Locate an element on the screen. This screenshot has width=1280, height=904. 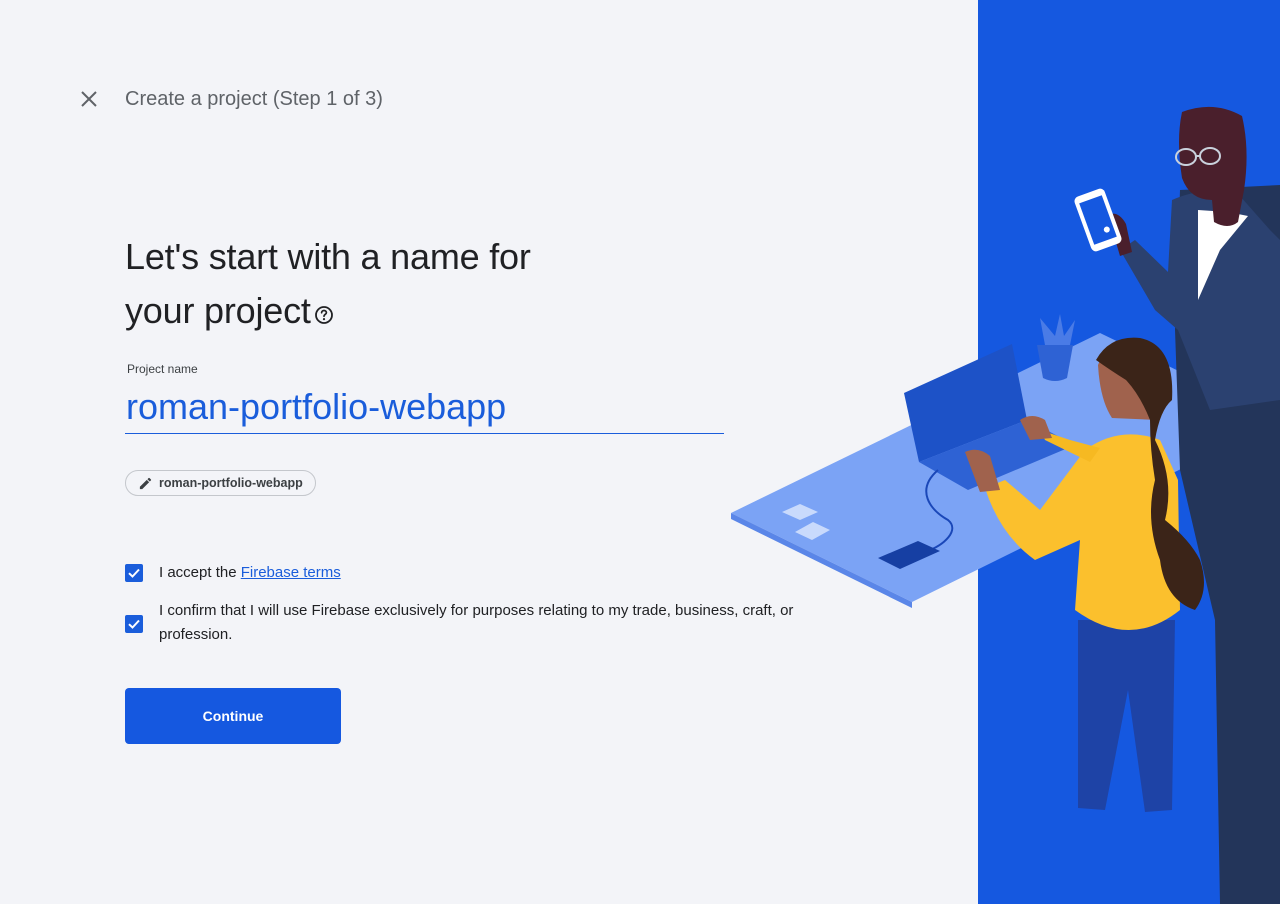
project-id-text: roman-portfolio-webapp is located at coordinates (231, 483).